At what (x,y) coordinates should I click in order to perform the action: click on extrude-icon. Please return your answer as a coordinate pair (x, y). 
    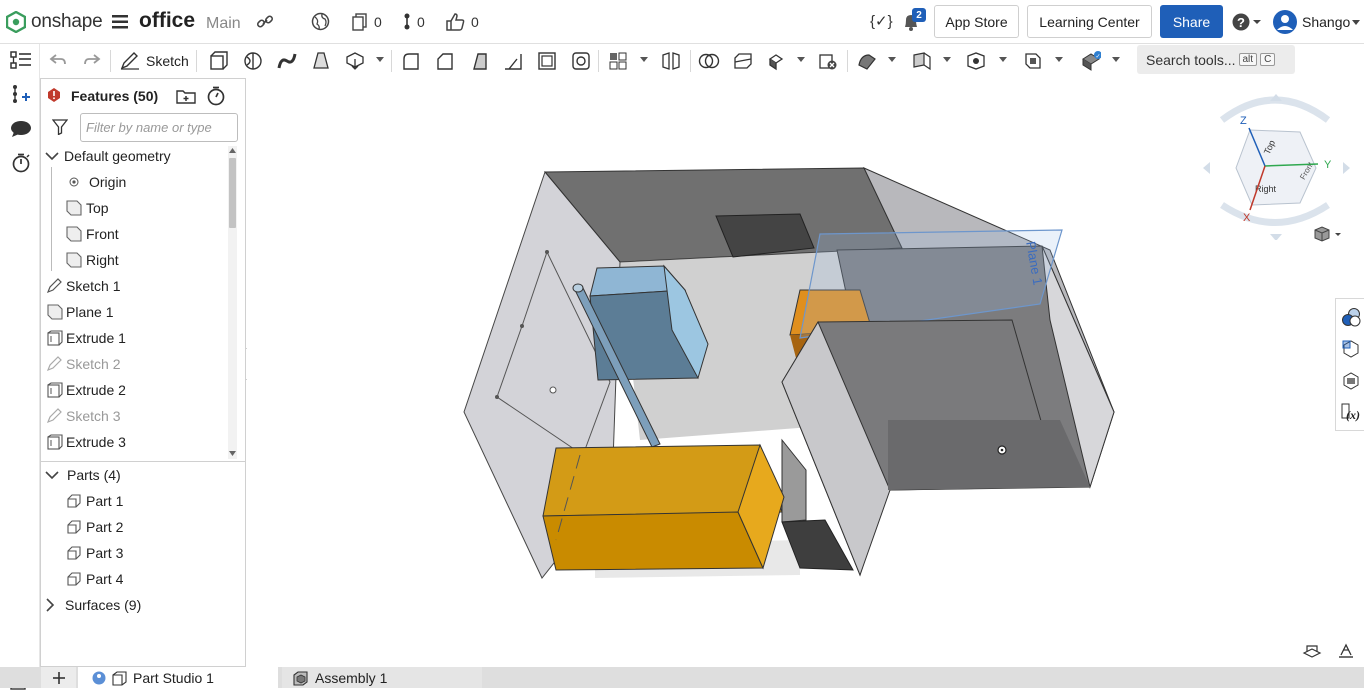
    Looking at the image, I should click on (219, 61).